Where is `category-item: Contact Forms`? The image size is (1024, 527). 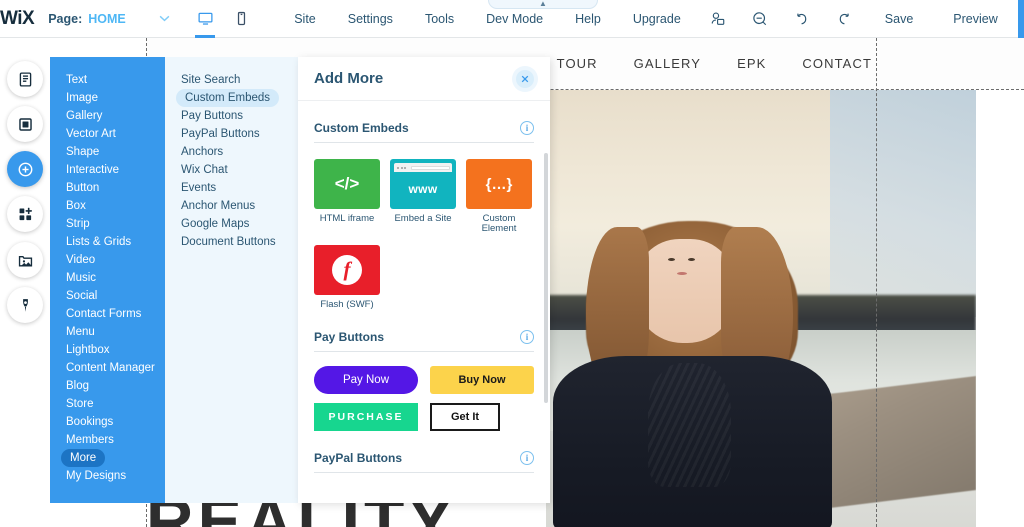 category-item: Contact Forms is located at coordinates (107, 314).